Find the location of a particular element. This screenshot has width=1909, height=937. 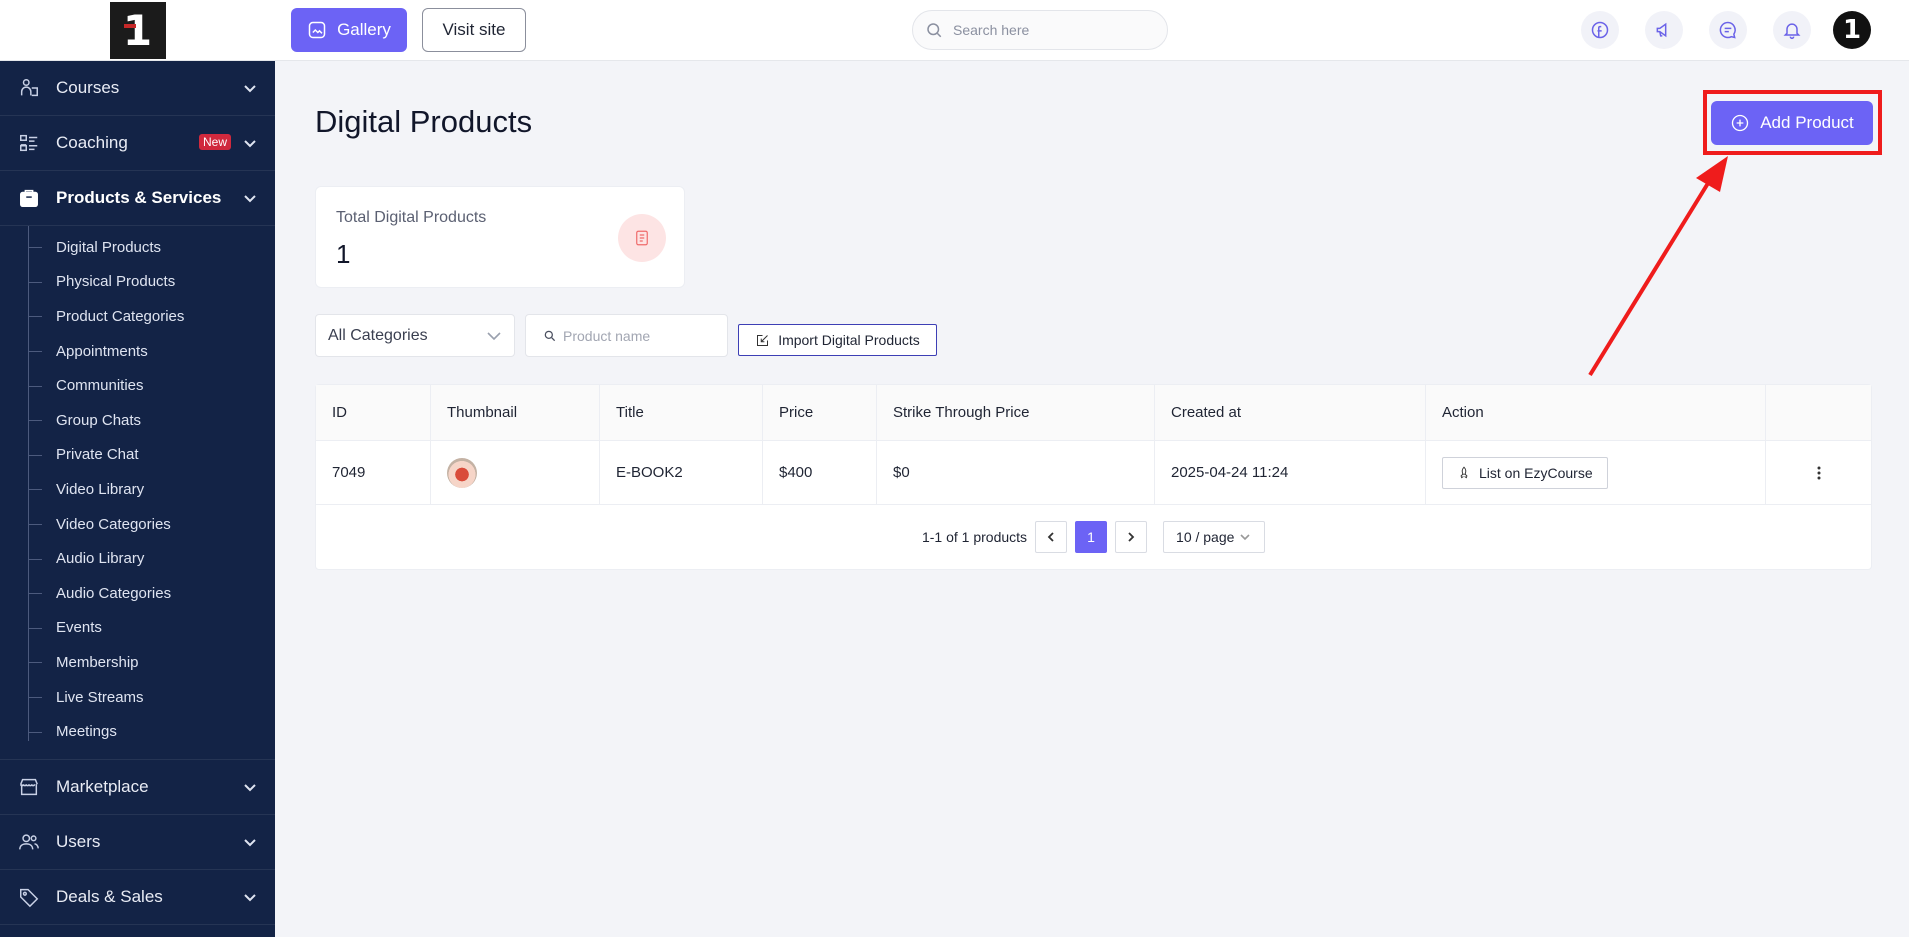

column-header-thumbnail: Thumbnail is located at coordinates (515, 412).